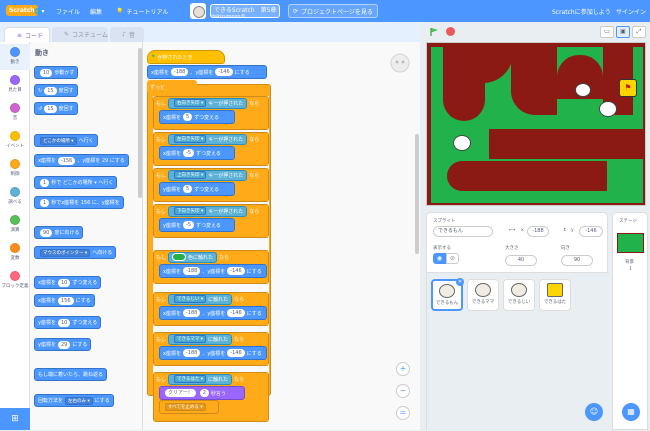 This screenshot has height=431, width=650. Describe the element at coordinates (15, 169) in the screenshot. I see `category-control: 制御` at that location.